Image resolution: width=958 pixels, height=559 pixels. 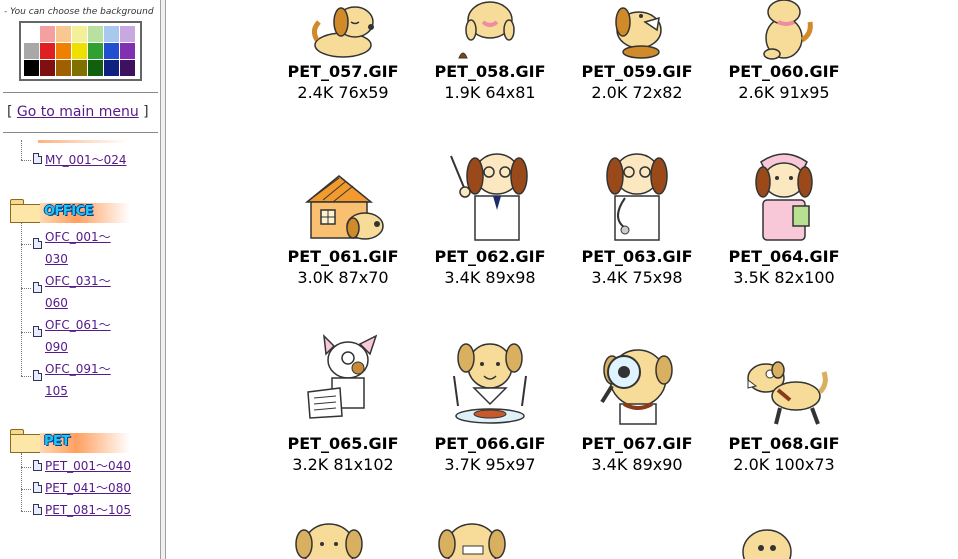 What do you see at coordinates (637, 71) in the screenshot?
I see `file-name: PET_059.GIF` at bounding box center [637, 71].